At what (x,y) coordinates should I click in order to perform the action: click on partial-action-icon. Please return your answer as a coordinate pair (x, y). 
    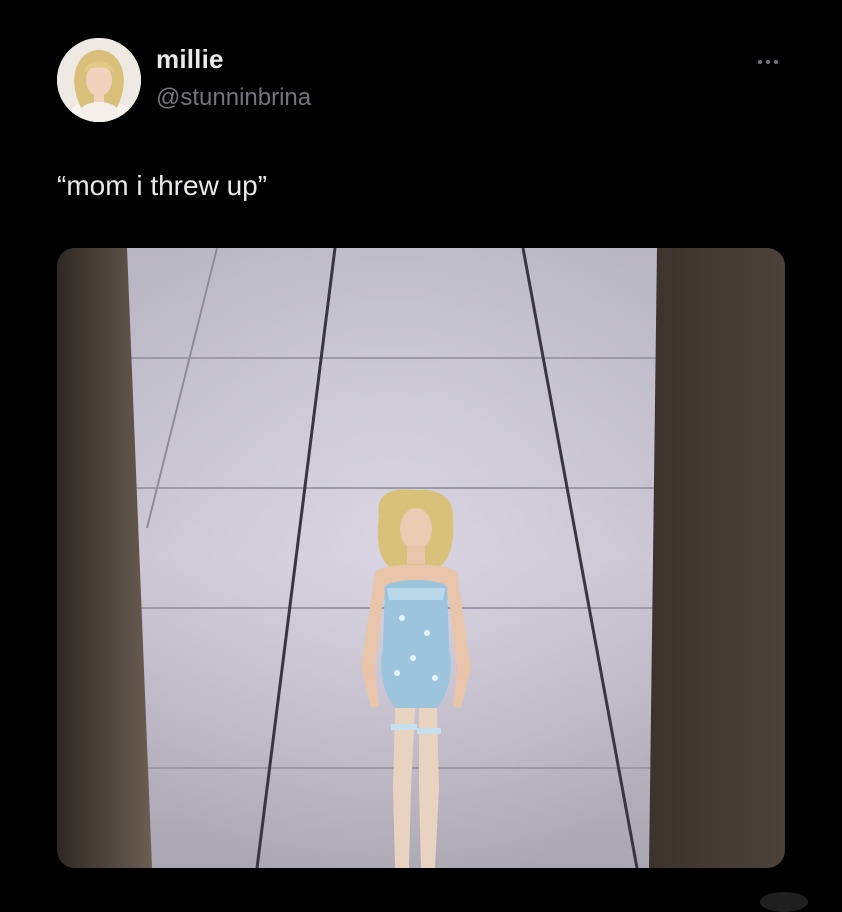
    Looking at the image, I should click on (784, 902).